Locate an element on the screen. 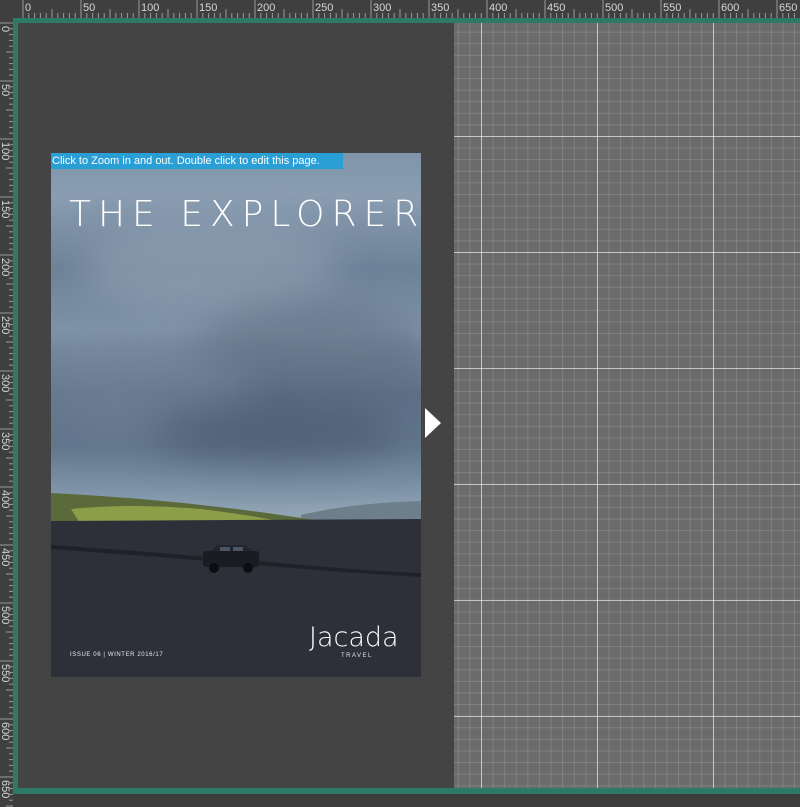 This screenshot has width=800, height=807. ruler-tick-label: 150 is located at coordinates (208, 8).